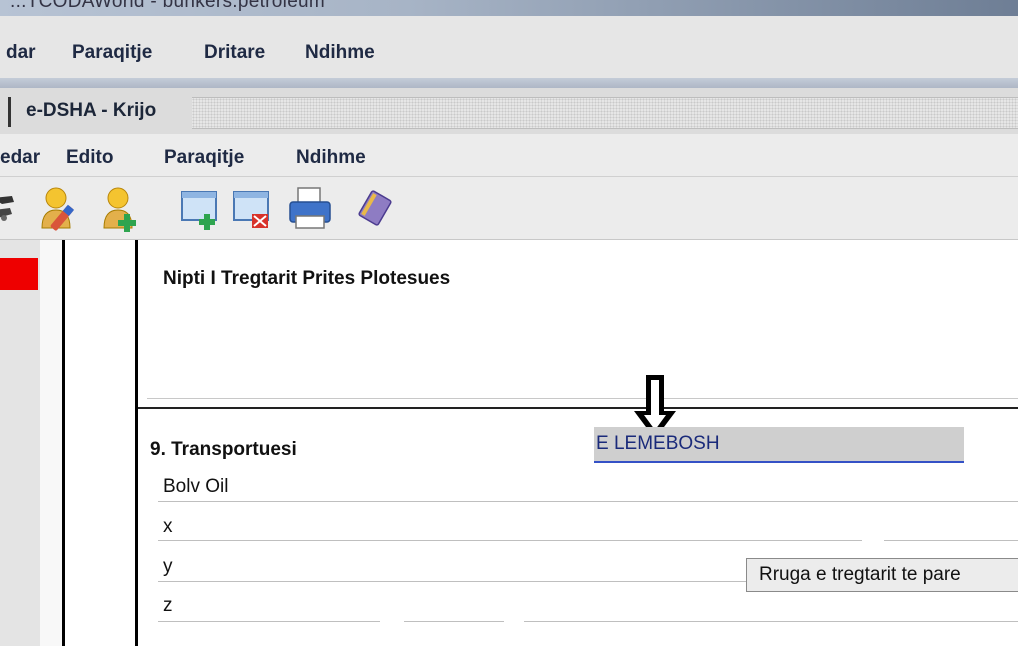  I want to click on section-title-transportuesi: 9. Transportuesi, so click(223, 449).